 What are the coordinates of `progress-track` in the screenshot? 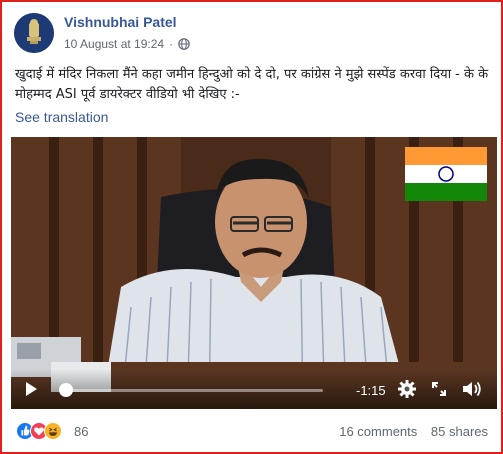 It's located at (192, 390).